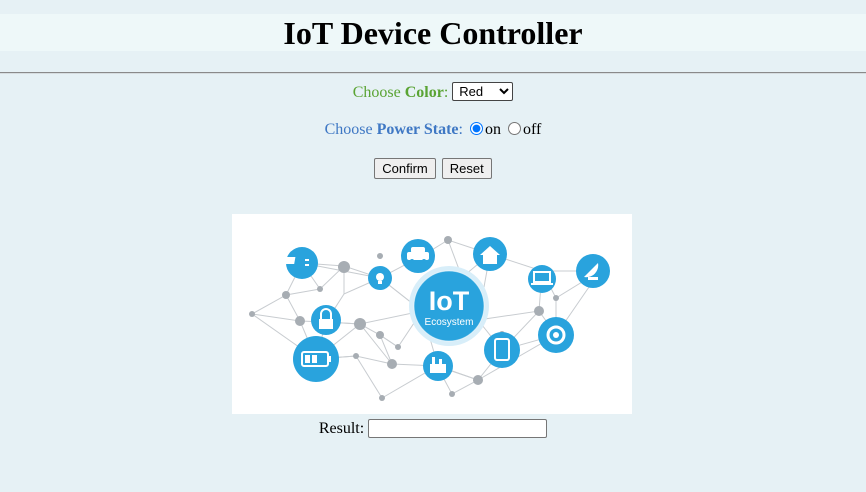 Image resolution: width=866 pixels, height=492 pixels. I want to click on power-on-radio, so click(476, 128).